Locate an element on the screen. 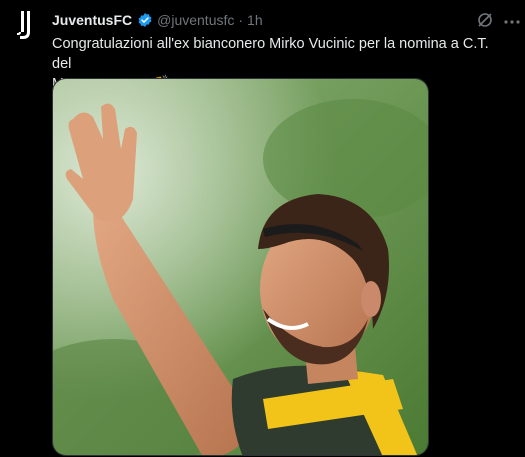 Image resolution: width=525 pixels, height=457 pixels. more-options-icon is located at coordinates (512, 20).